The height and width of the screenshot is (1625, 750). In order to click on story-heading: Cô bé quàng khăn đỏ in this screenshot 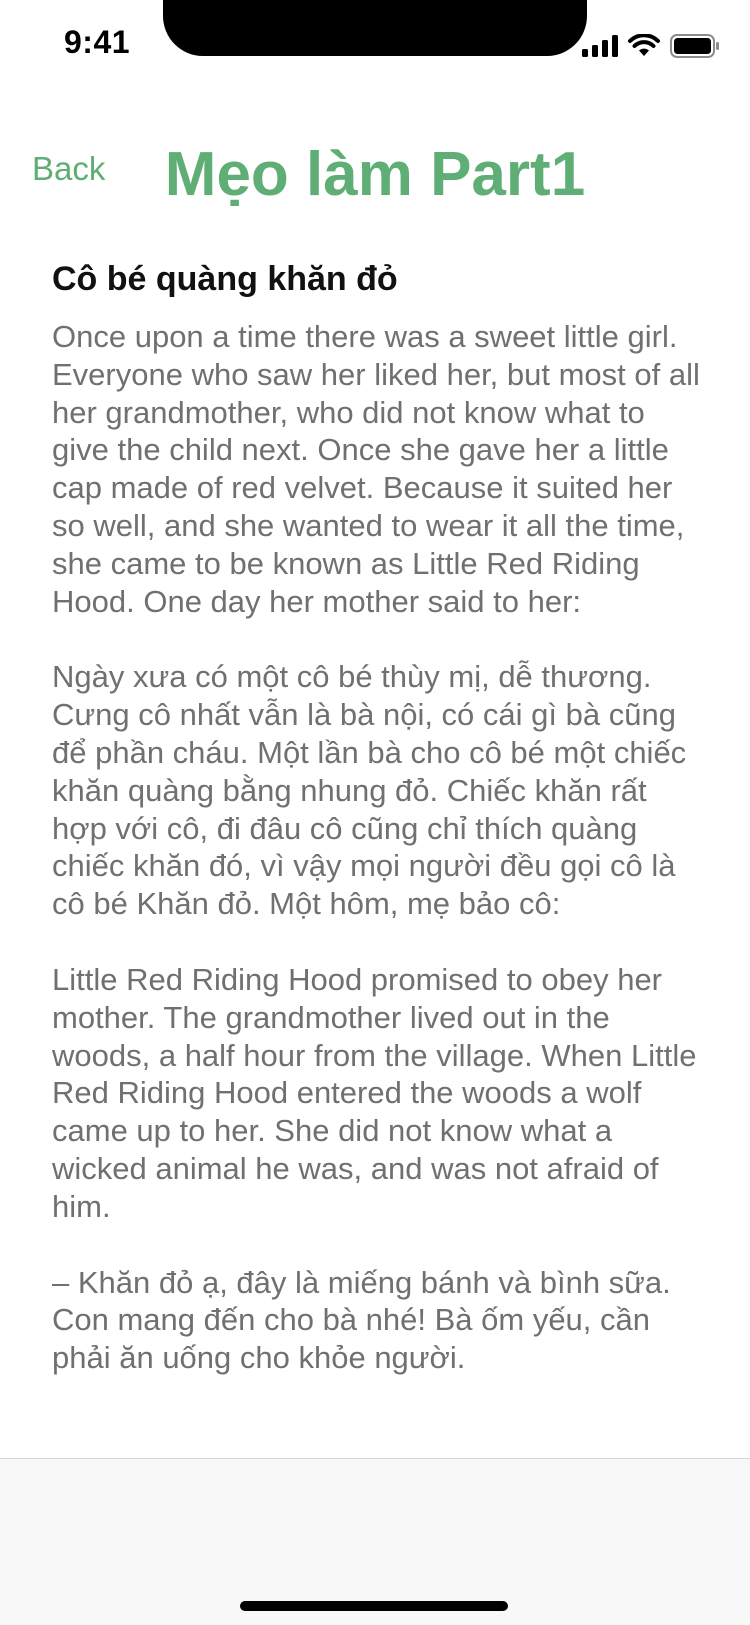, I will do `click(225, 279)`.